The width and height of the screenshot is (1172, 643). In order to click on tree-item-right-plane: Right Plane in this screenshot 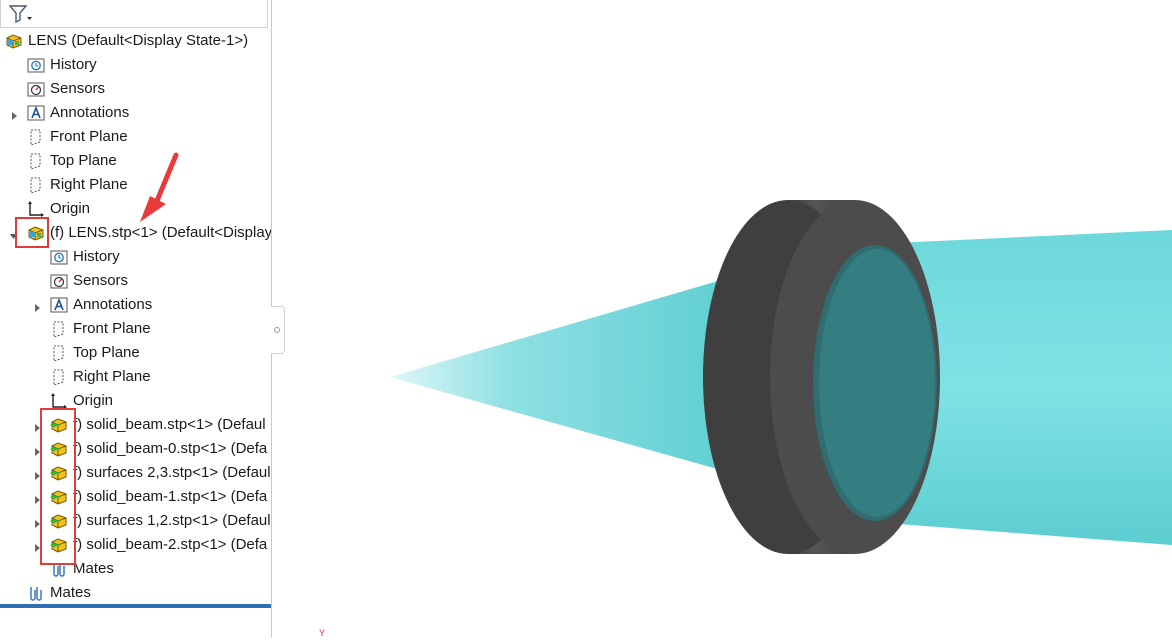, I will do `click(135, 185)`.